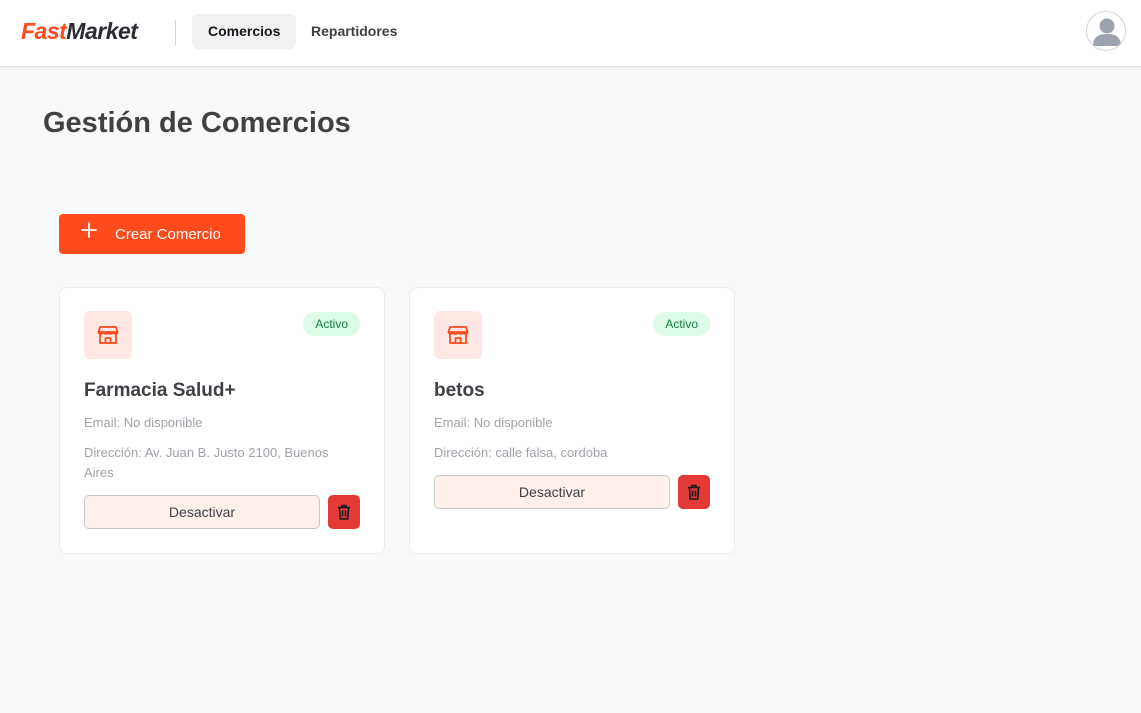 This screenshot has width=1141, height=713. I want to click on top-header: FastMarket Comercios Repartidores, so click(570, 33).